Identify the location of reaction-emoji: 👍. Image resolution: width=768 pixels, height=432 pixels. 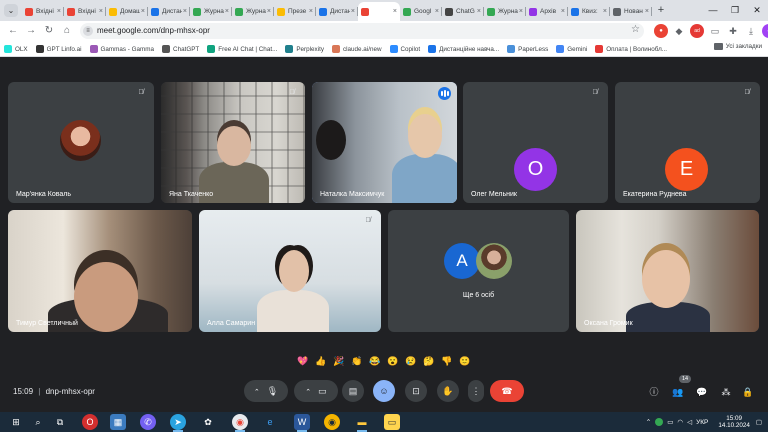
(321, 361).